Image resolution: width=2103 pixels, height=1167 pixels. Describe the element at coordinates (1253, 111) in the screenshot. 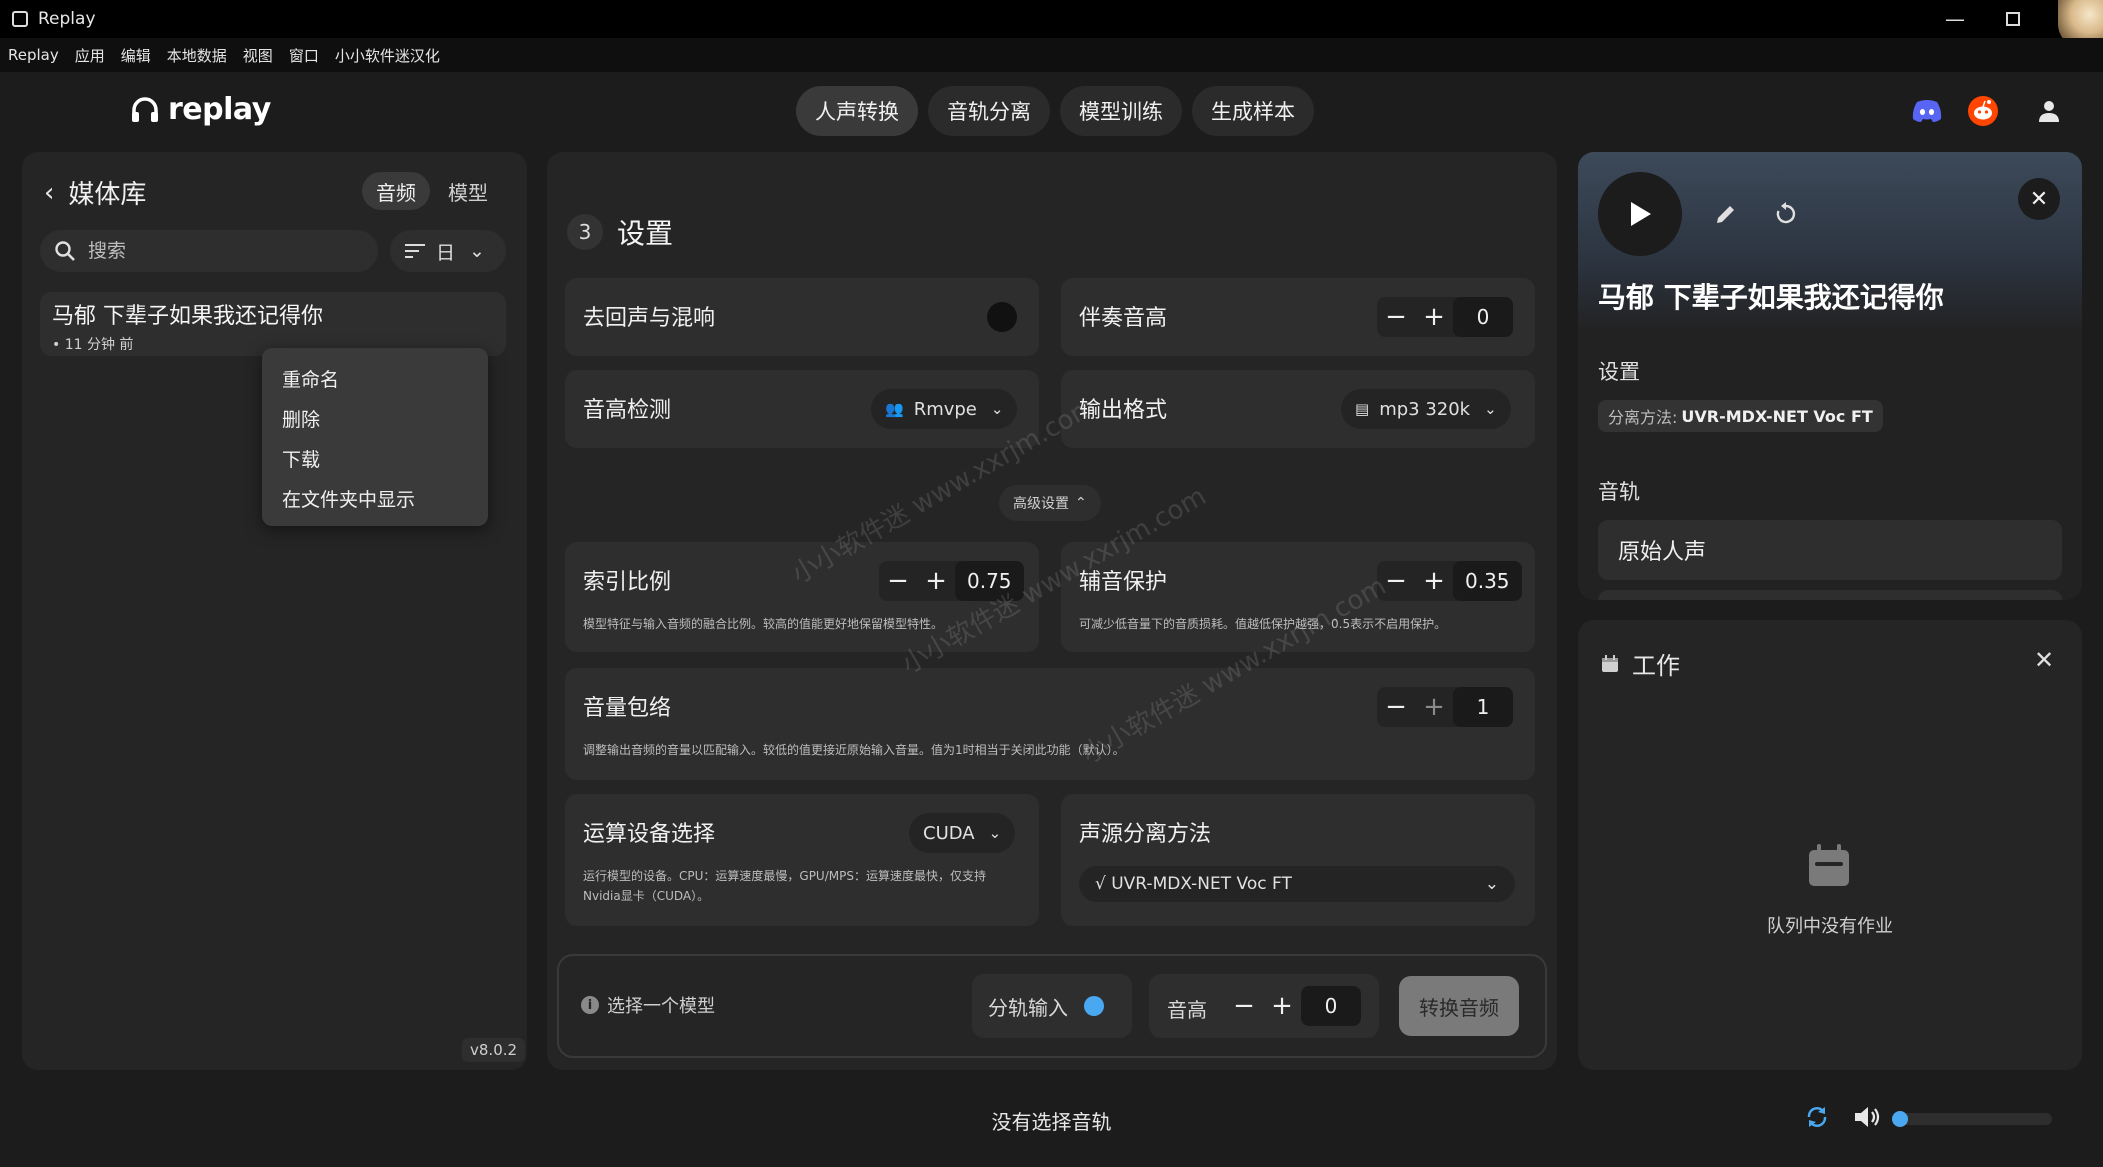

I see `tab-generate-samples: 生成样本` at that location.